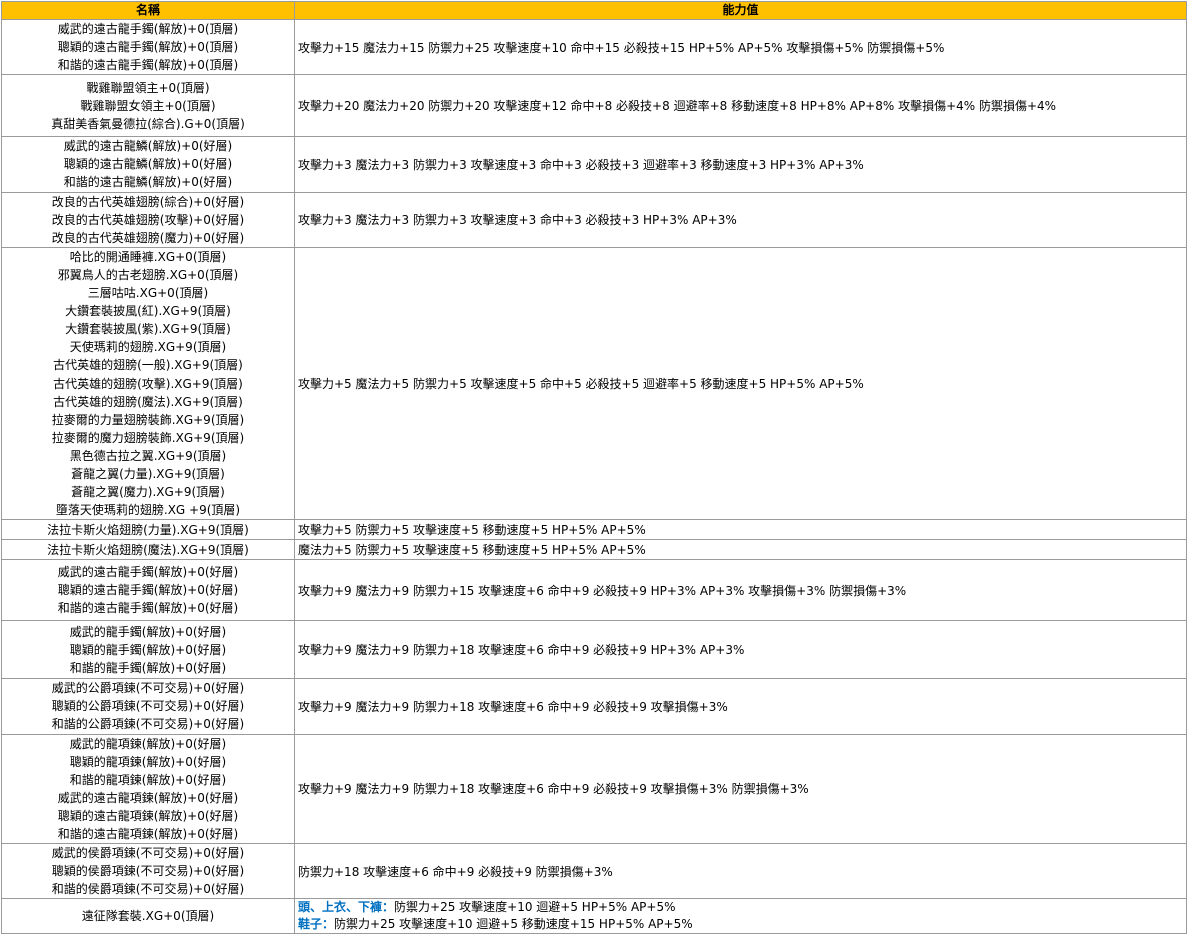 The height and width of the screenshot is (934, 1187). Describe the element at coordinates (148, 419) in the screenshot. I see `item-name: 拉麥爾的力量翅膀裝飾.XG+9(頂層)` at that location.